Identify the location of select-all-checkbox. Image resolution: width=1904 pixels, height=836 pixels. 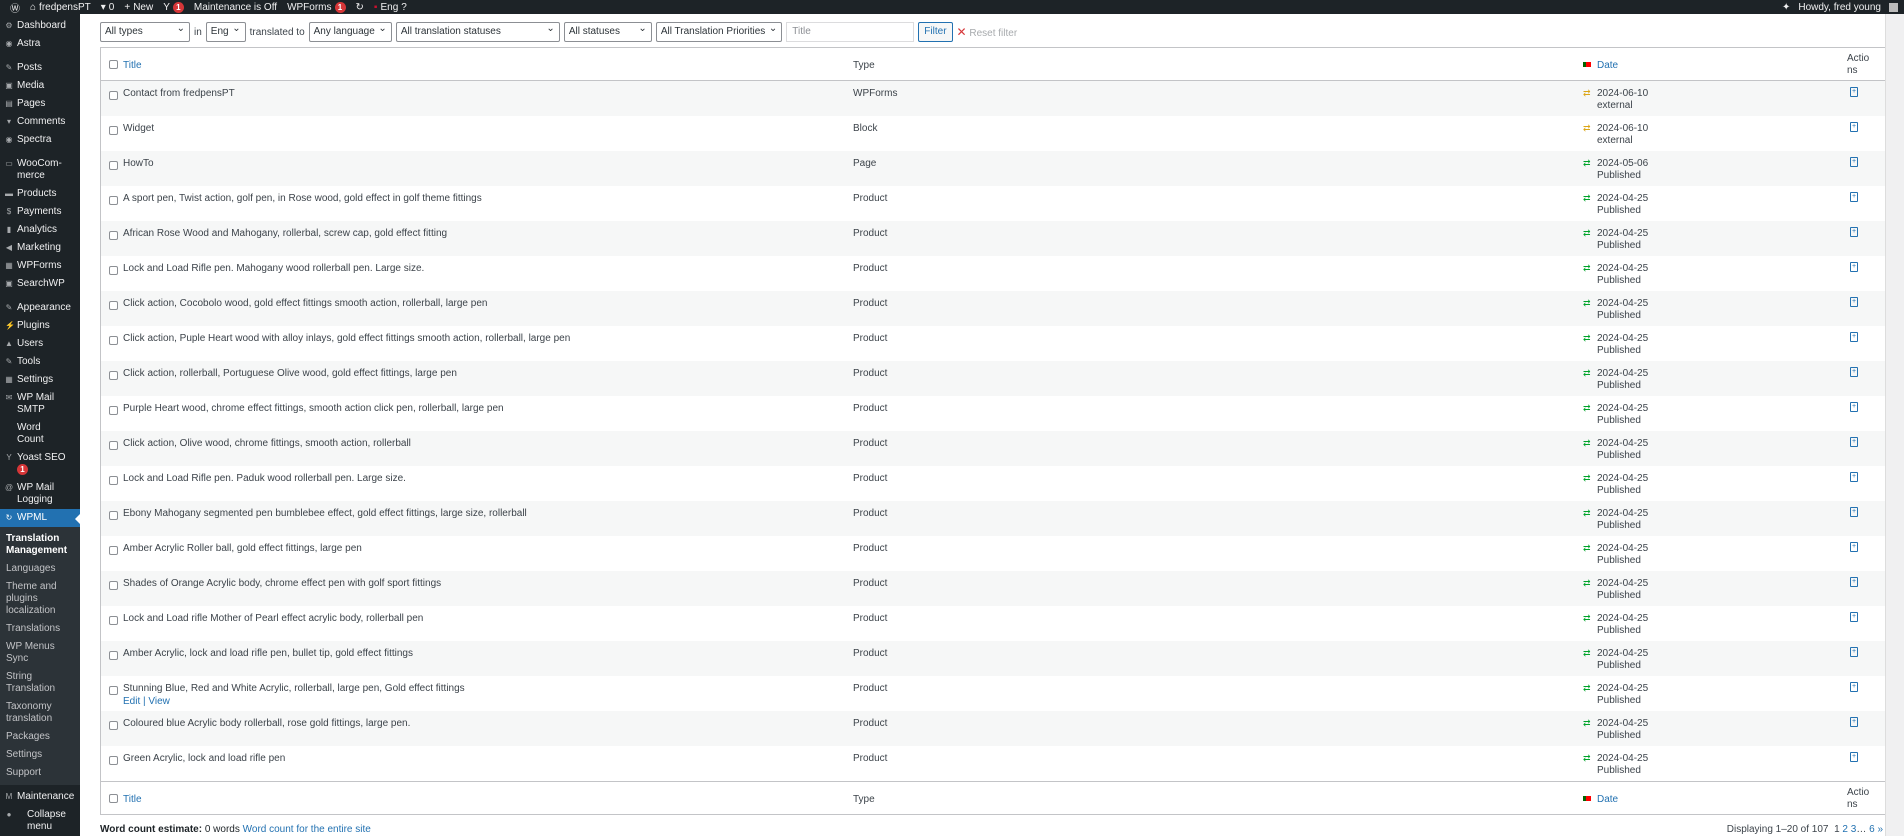
(113, 64).